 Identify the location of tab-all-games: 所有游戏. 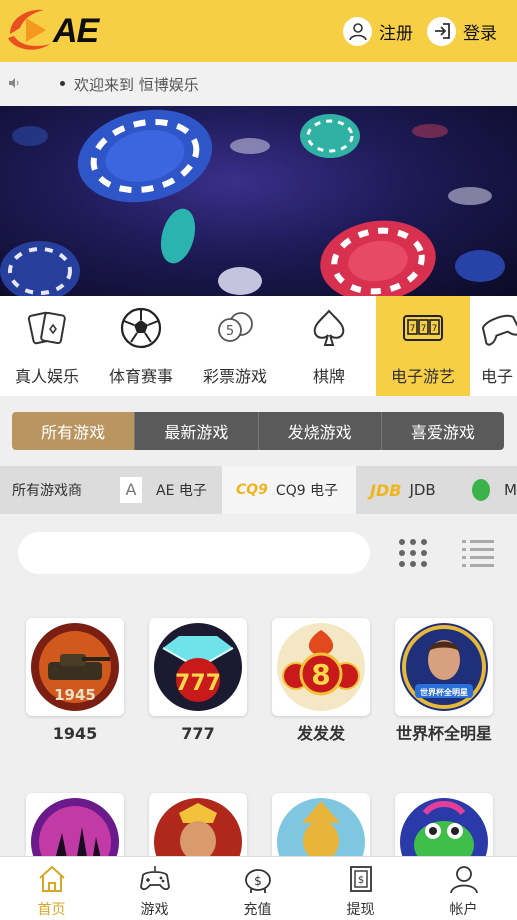
(73, 431).